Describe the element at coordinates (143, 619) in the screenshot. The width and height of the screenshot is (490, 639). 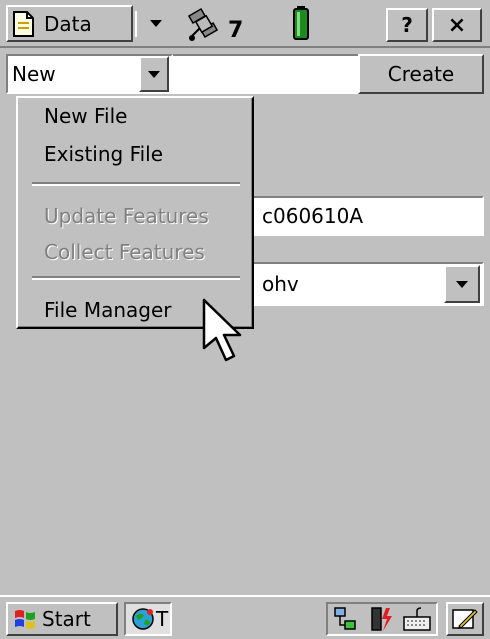
I see `globe-icon` at that location.